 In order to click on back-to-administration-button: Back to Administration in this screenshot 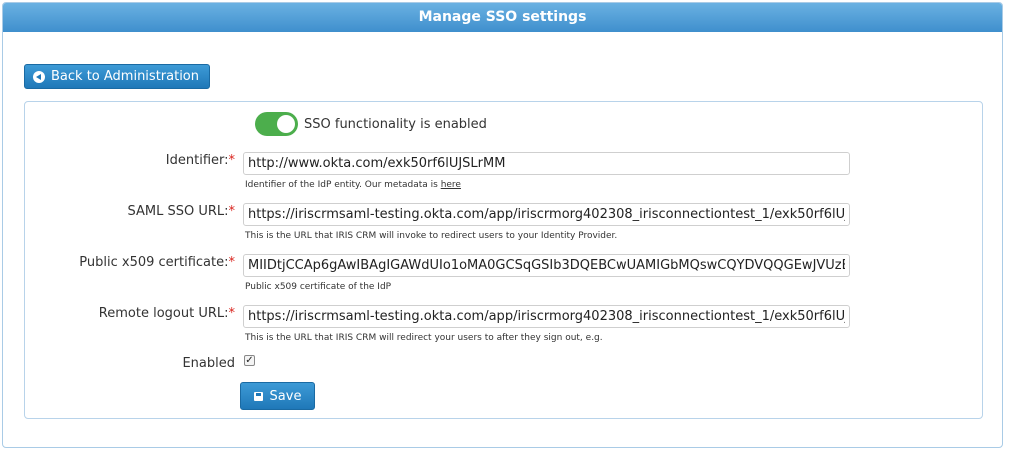, I will do `click(117, 76)`.